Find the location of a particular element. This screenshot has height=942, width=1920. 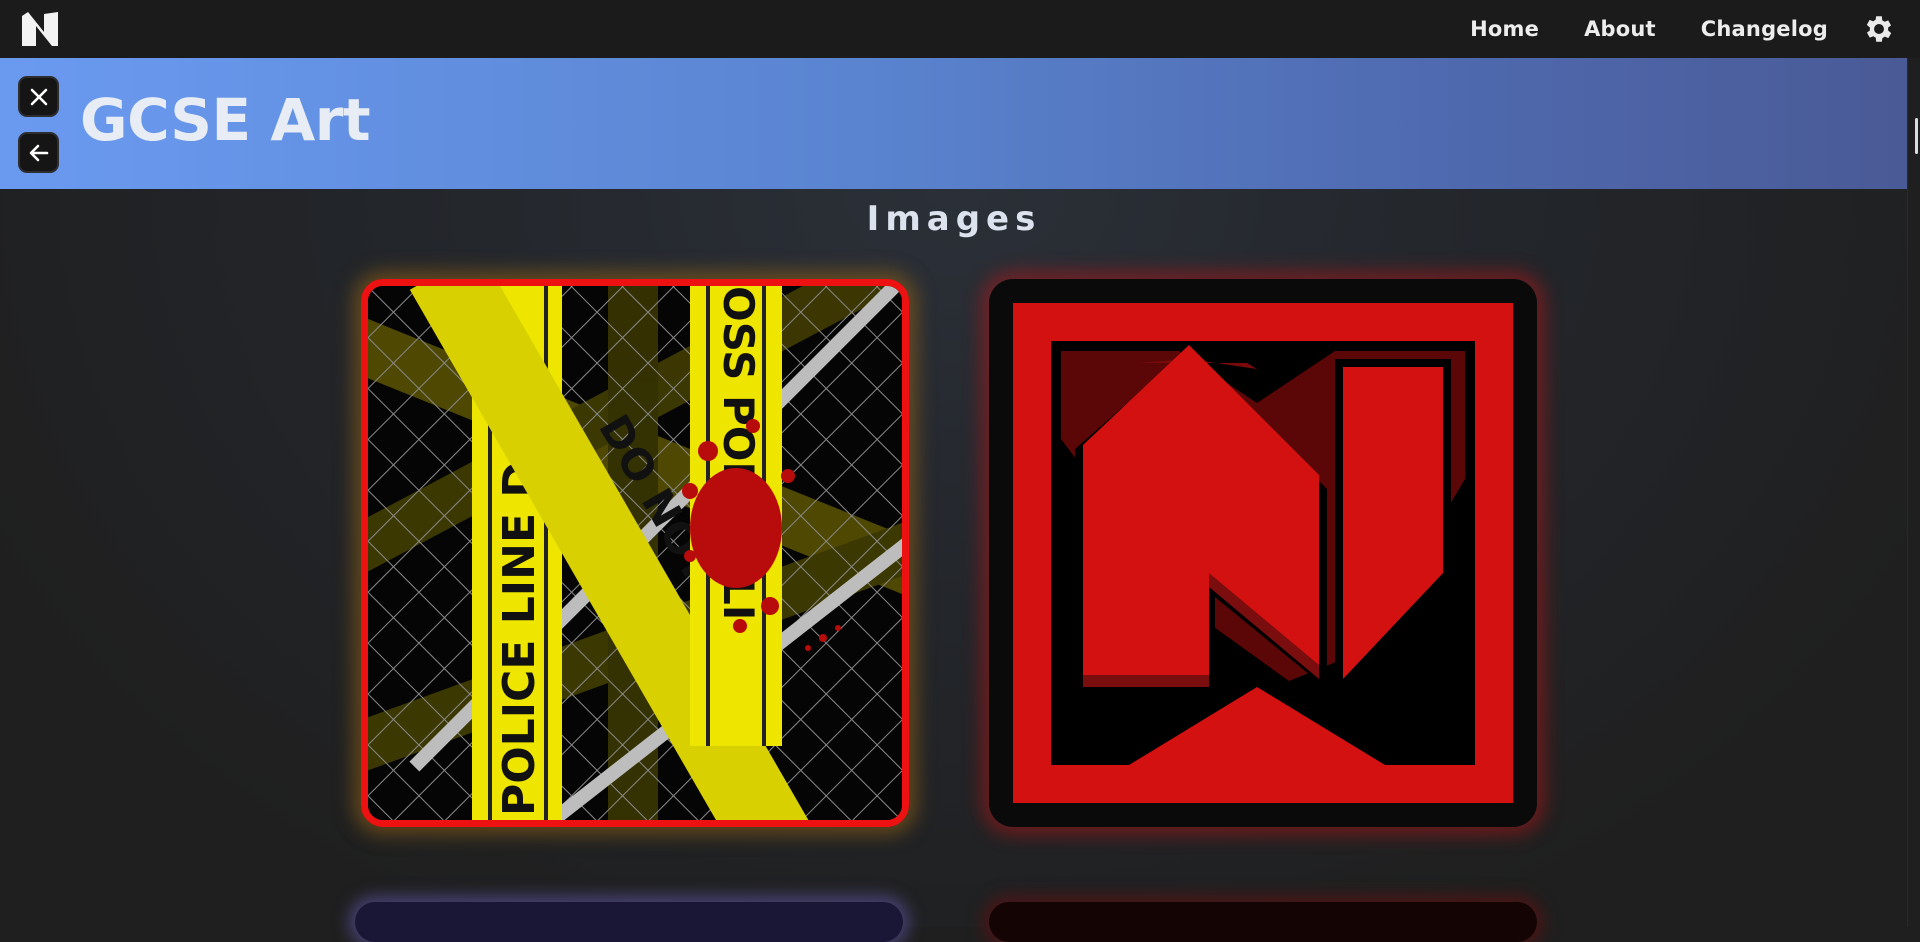

nav-links: Home About Changelog is located at coordinates (1649, 29).